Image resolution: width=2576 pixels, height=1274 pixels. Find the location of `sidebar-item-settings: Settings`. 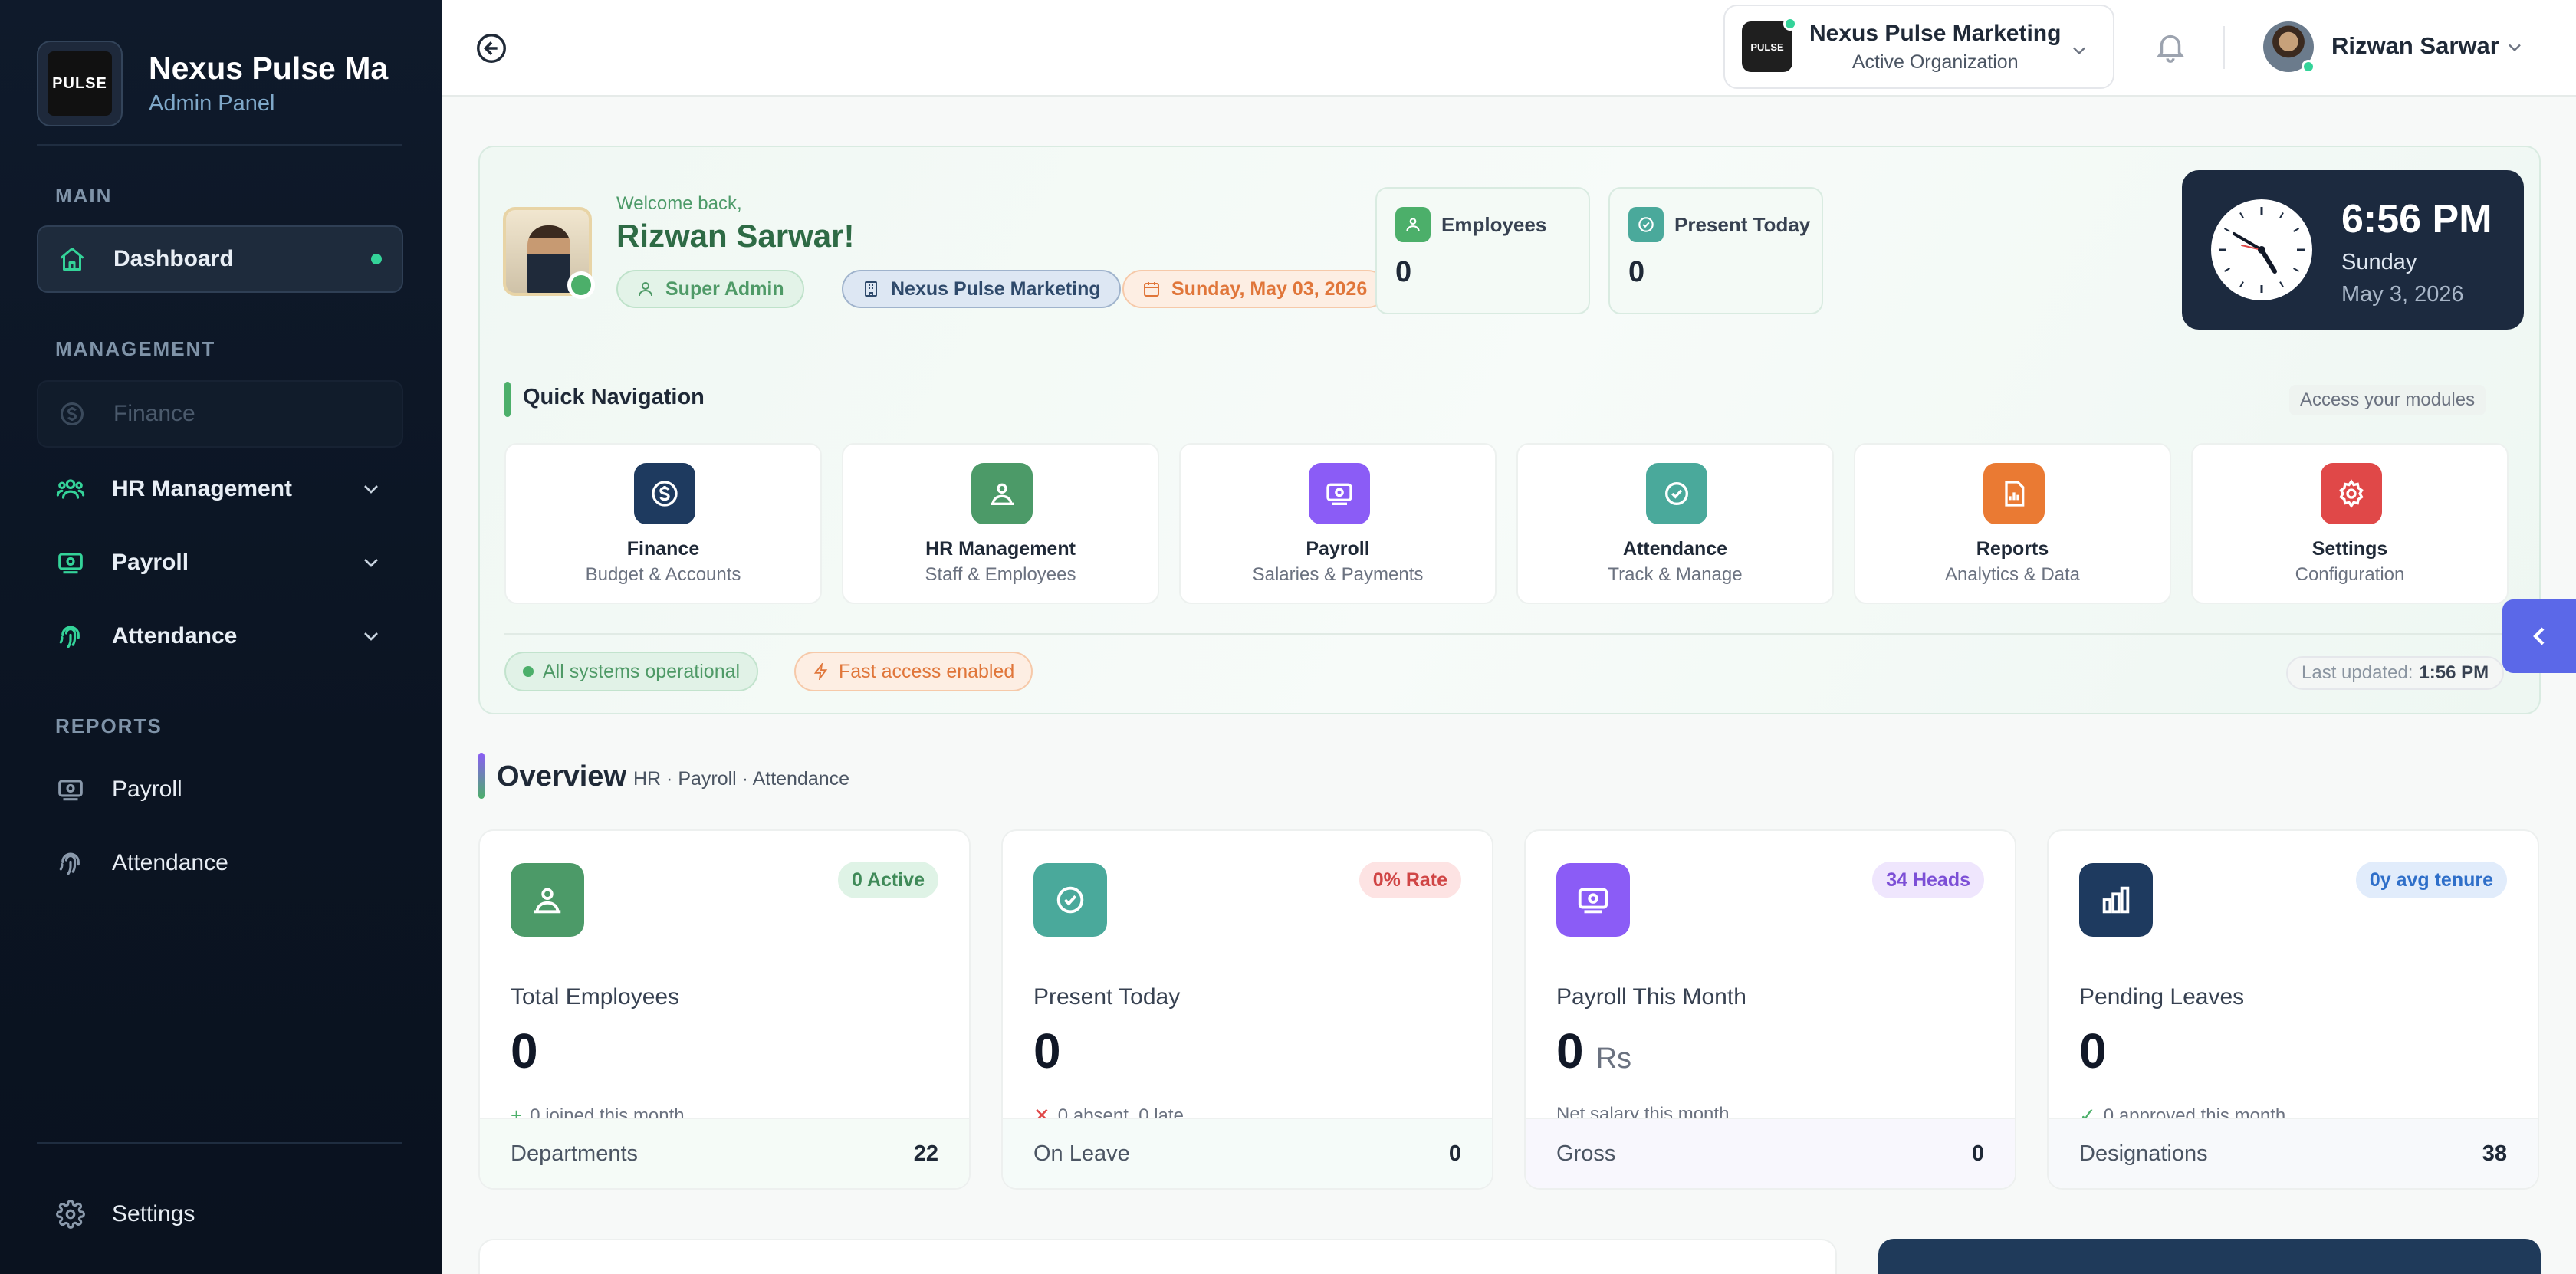

sidebar-item-settings: Settings is located at coordinates (220, 1214).